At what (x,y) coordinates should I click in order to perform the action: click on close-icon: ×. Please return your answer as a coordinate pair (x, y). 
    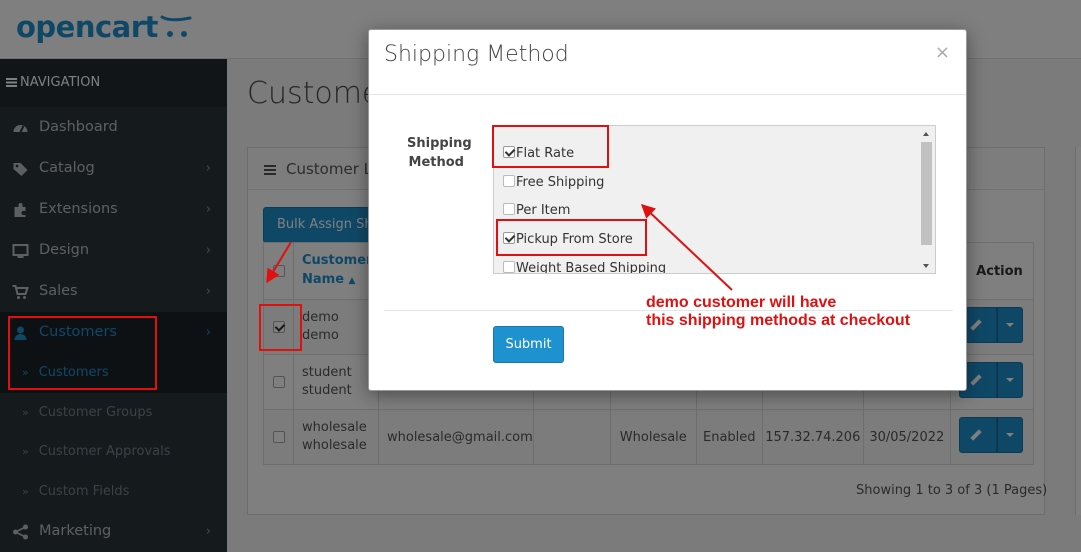
    Looking at the image, I should click on (942, 52).